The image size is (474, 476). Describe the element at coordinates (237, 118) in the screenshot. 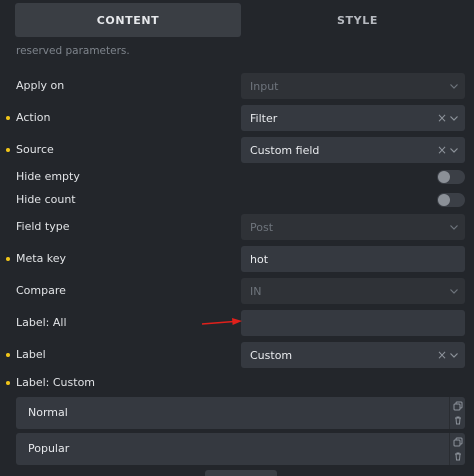

I see `row-action: Action Filter ×` at that location.